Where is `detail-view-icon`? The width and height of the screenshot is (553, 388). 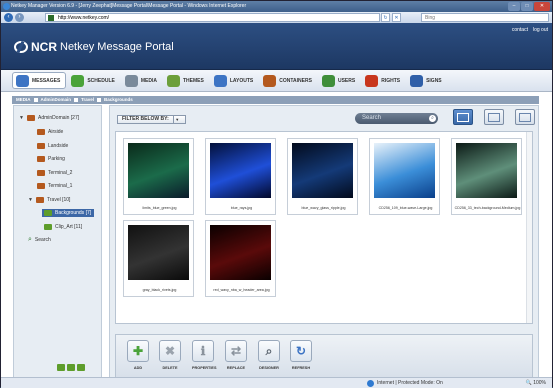
detail-view-icon is located at coordinates (494, 117).